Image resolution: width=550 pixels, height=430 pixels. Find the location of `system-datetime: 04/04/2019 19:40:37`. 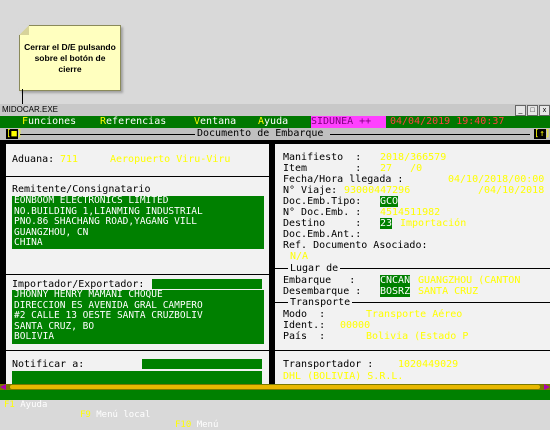

system-datetime: 04/04/2019 19:40:37 is located at coordinates (447, 121).